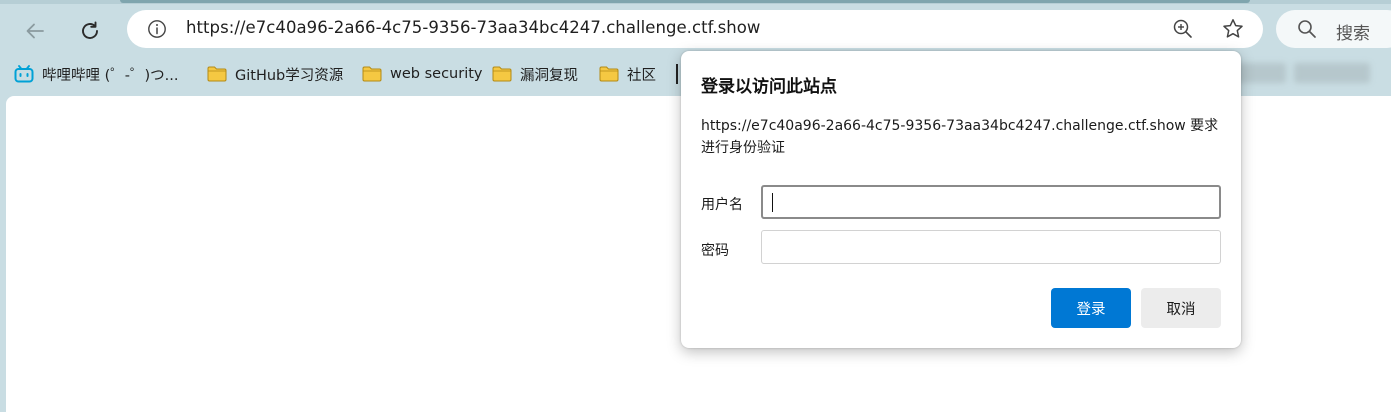 Image resolution: width=1391 pixels, height=412 pixels. Describe the element at coordinates (436, 74) in the screenshot. I see `bookmark-label: web security` at that location.